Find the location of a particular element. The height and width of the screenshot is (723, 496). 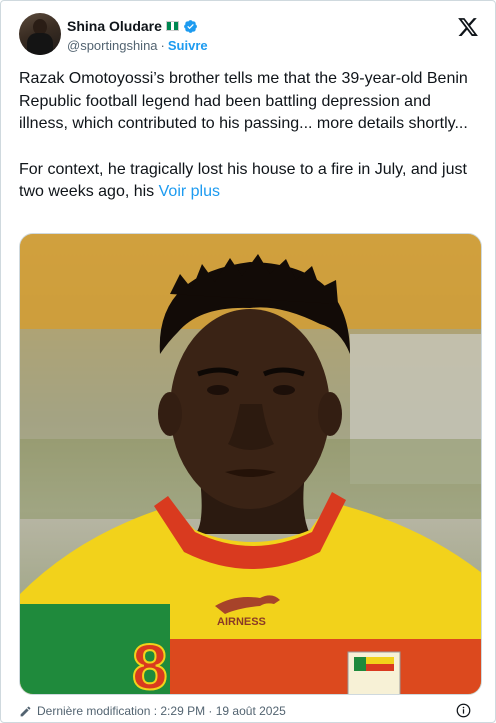

jersey-brand: AIRNESS is located at coordinates (241, 622).